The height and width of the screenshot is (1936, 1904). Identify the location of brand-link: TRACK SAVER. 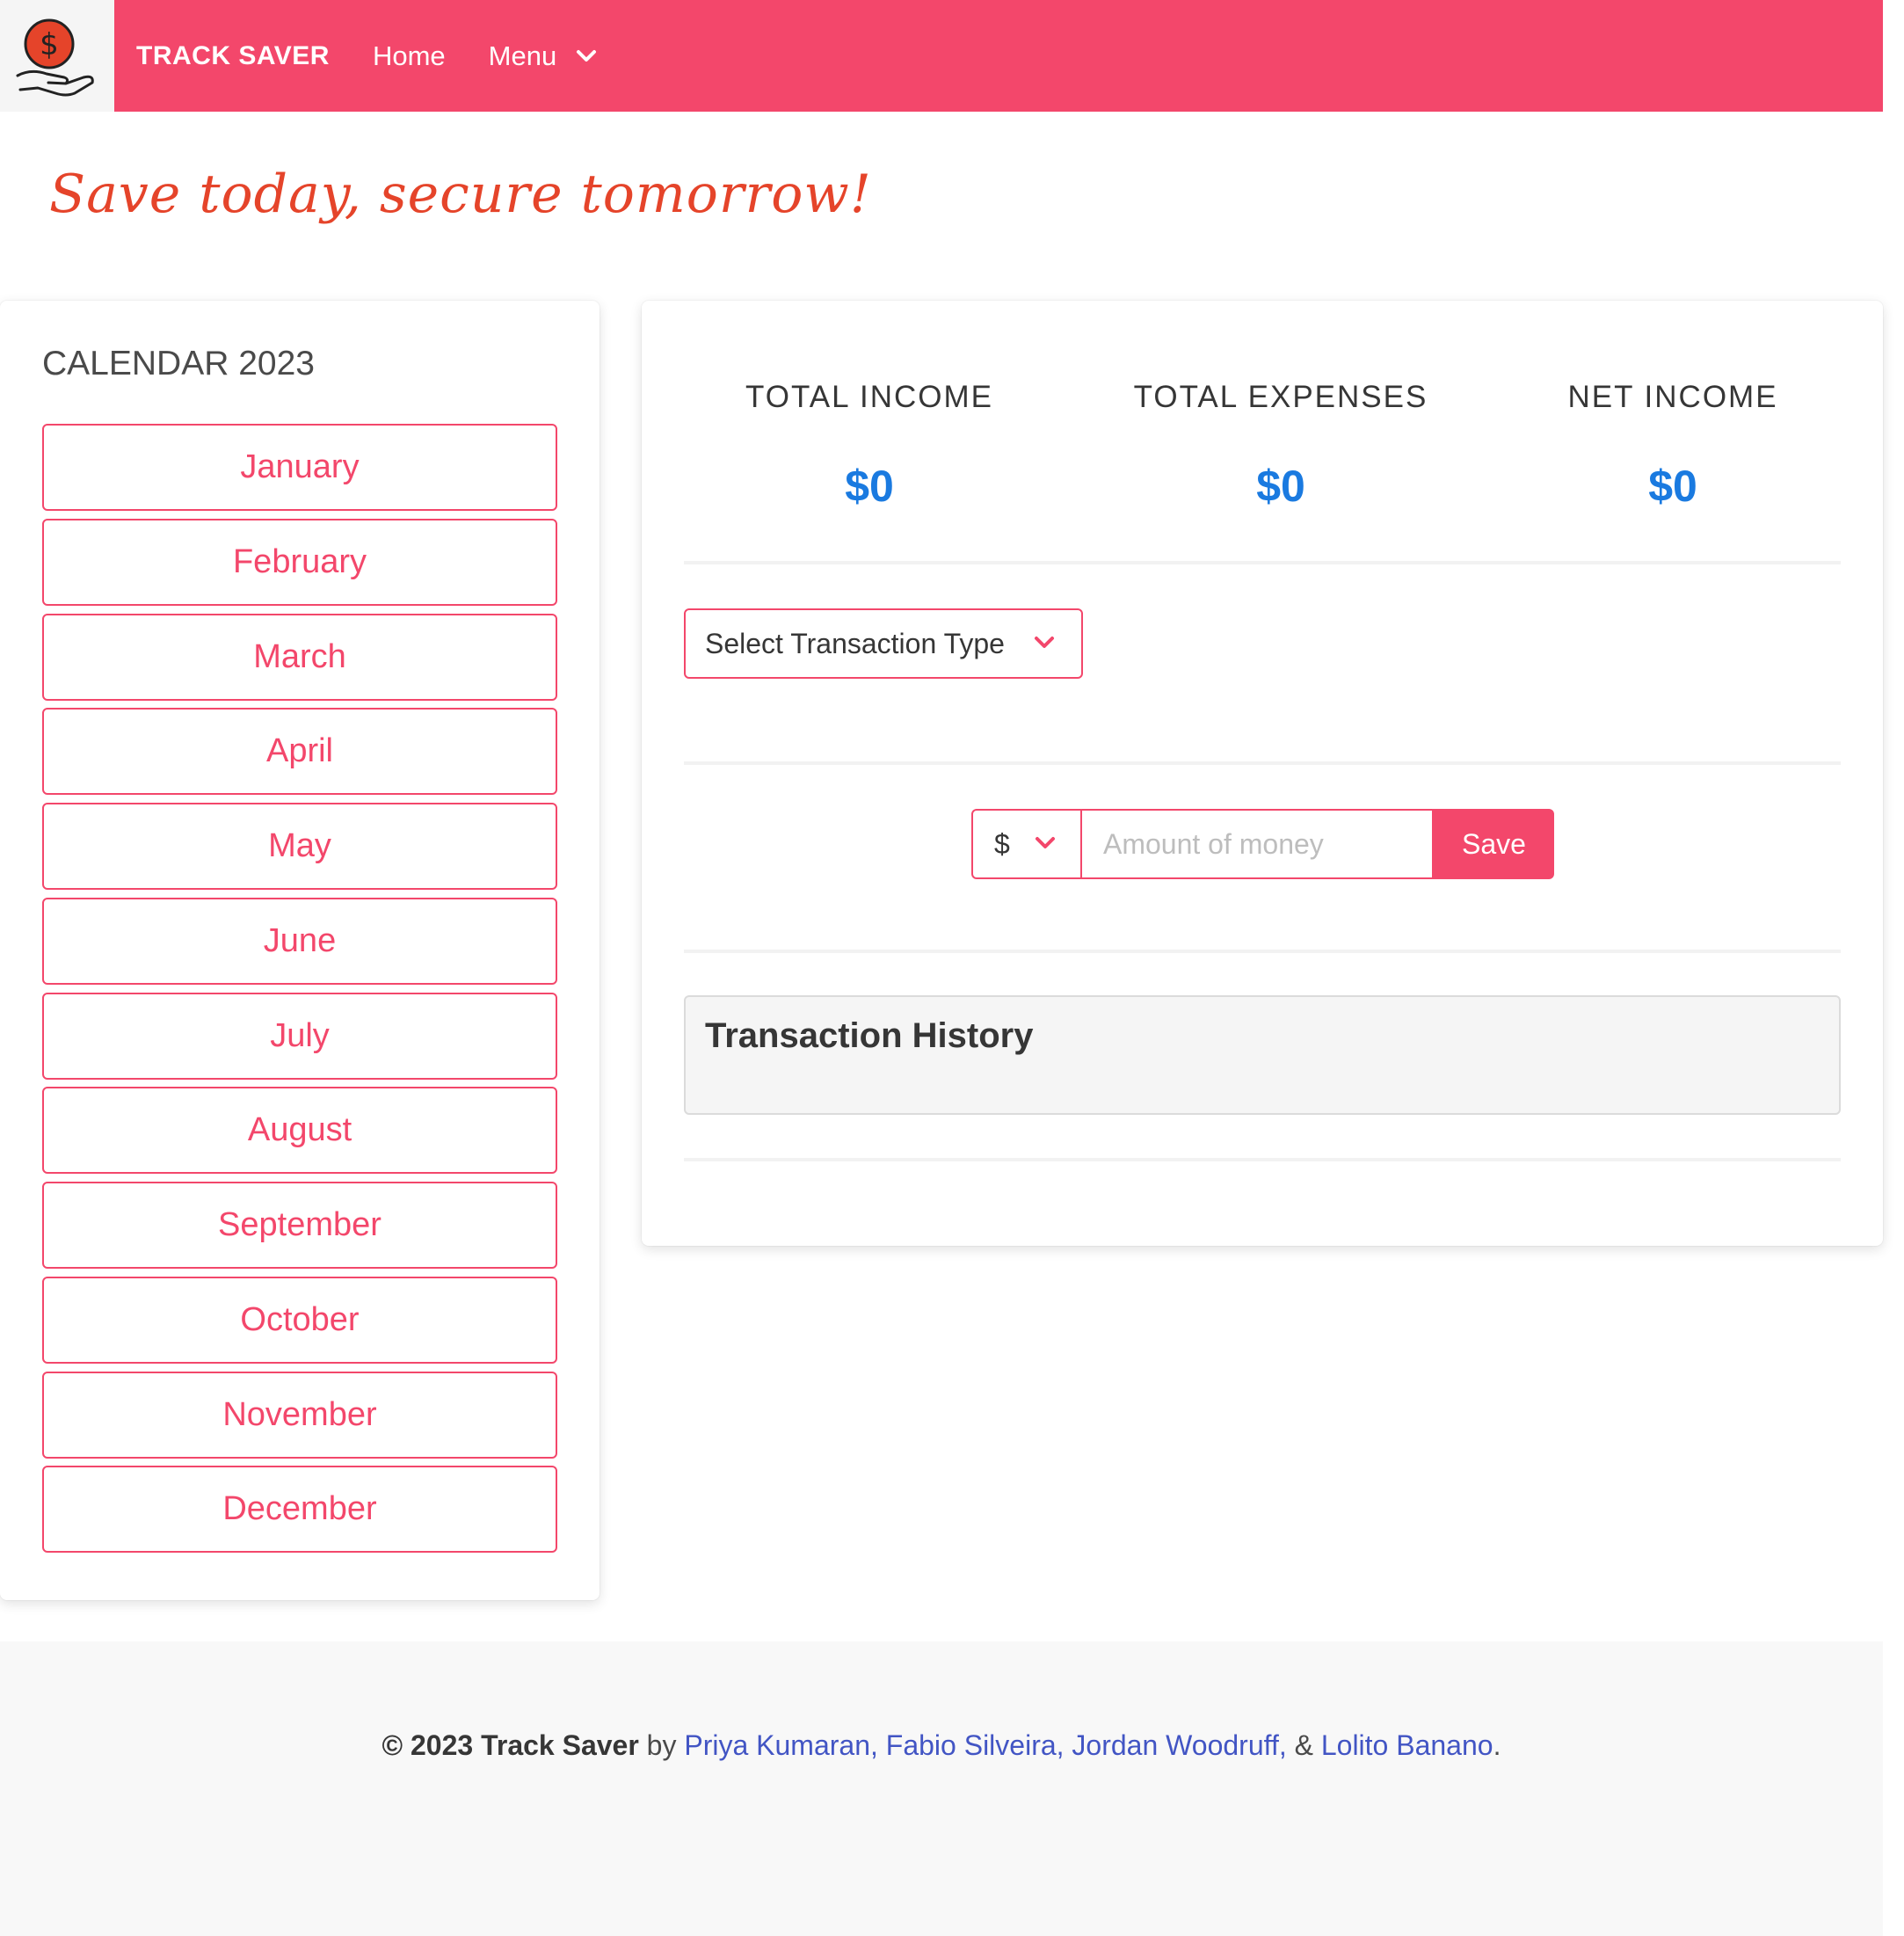
(233, 56).